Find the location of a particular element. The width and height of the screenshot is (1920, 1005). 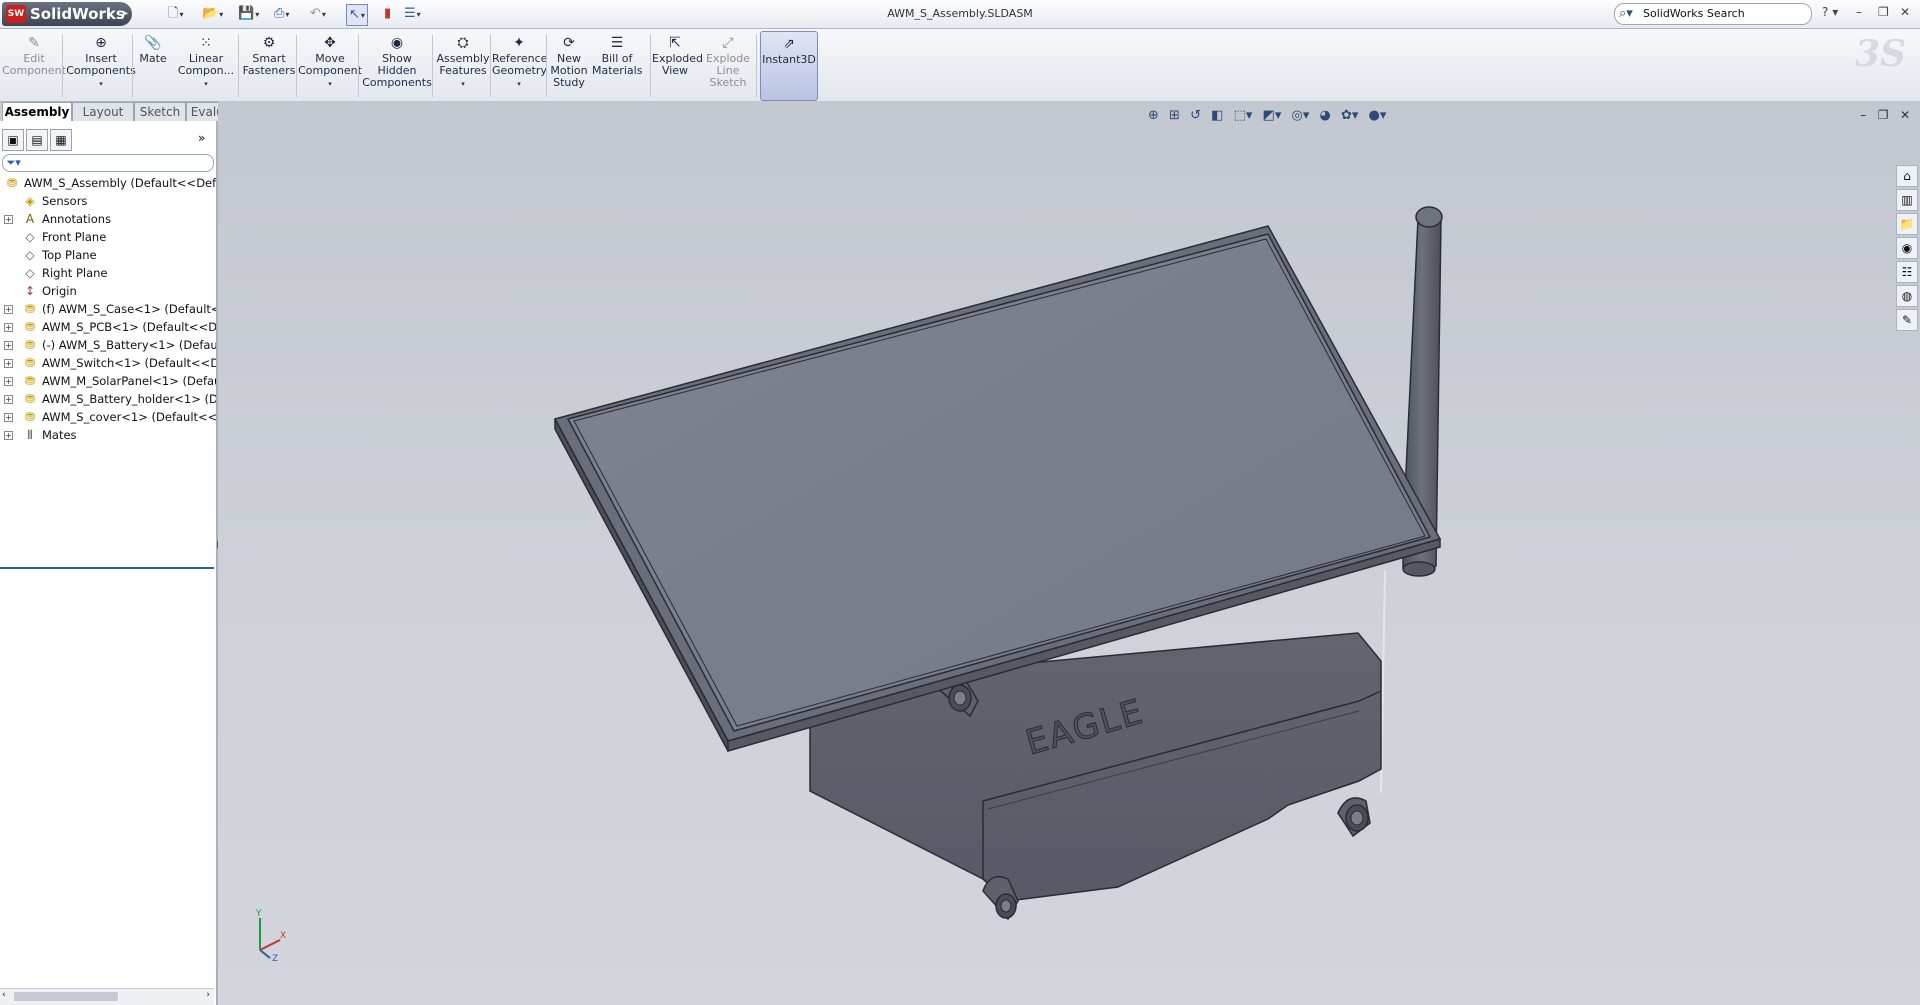

tree-rollback-bar is located at coordinates (107, 568).